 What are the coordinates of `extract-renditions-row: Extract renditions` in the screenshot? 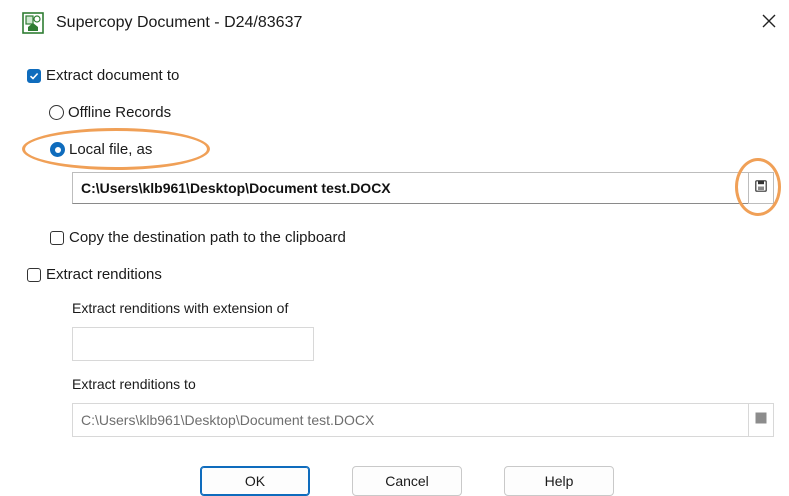 It's located at (94, 274).